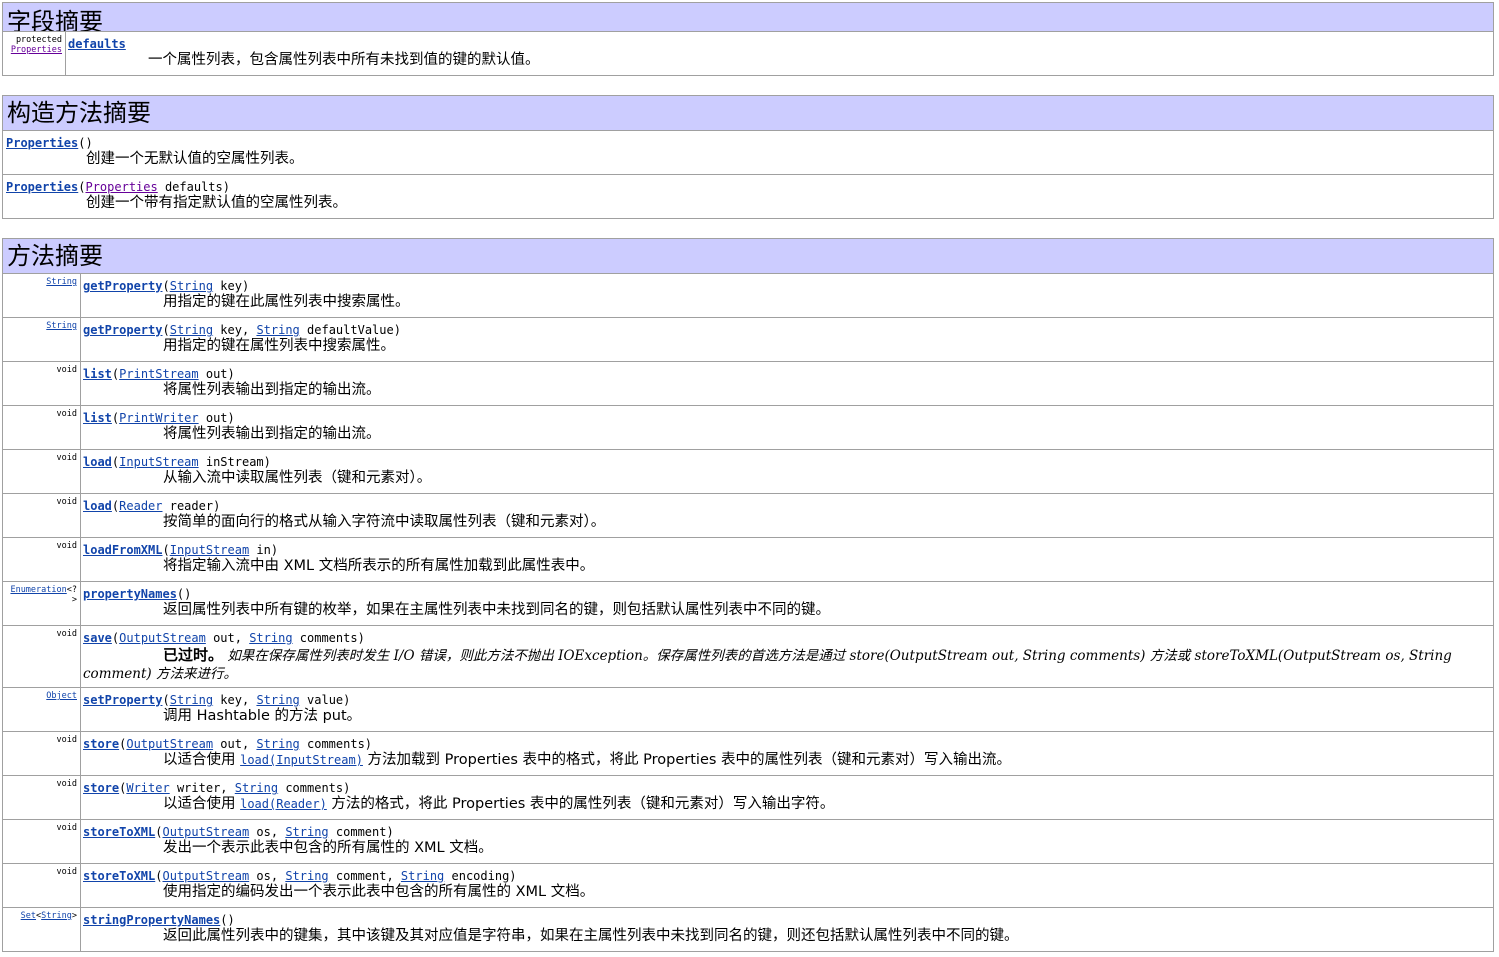 This screenshot has width=1499, height=957. What do you see at coordinates (191, 506) in the screenshot?
I see `param-name: reader)` at bounding box center [191, 506].